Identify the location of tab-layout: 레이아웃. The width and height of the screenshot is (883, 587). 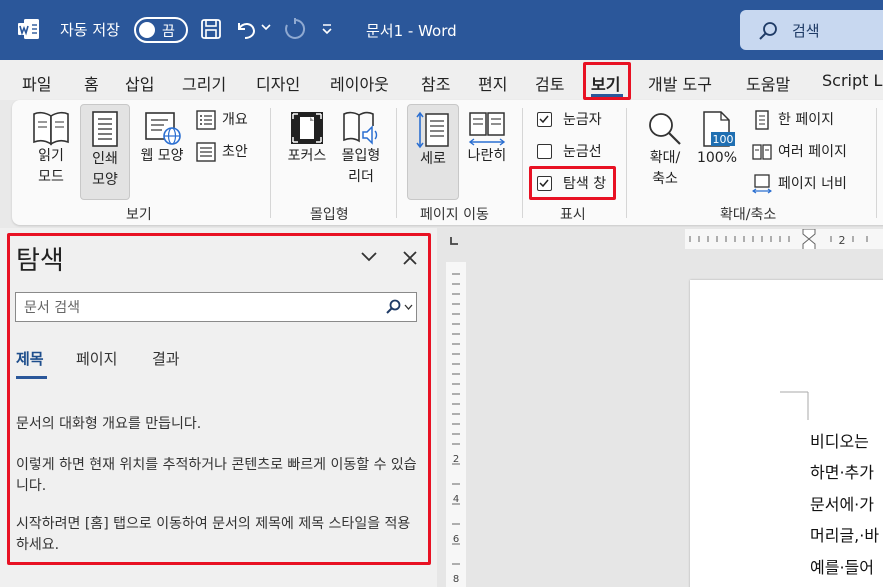
(359, 83).